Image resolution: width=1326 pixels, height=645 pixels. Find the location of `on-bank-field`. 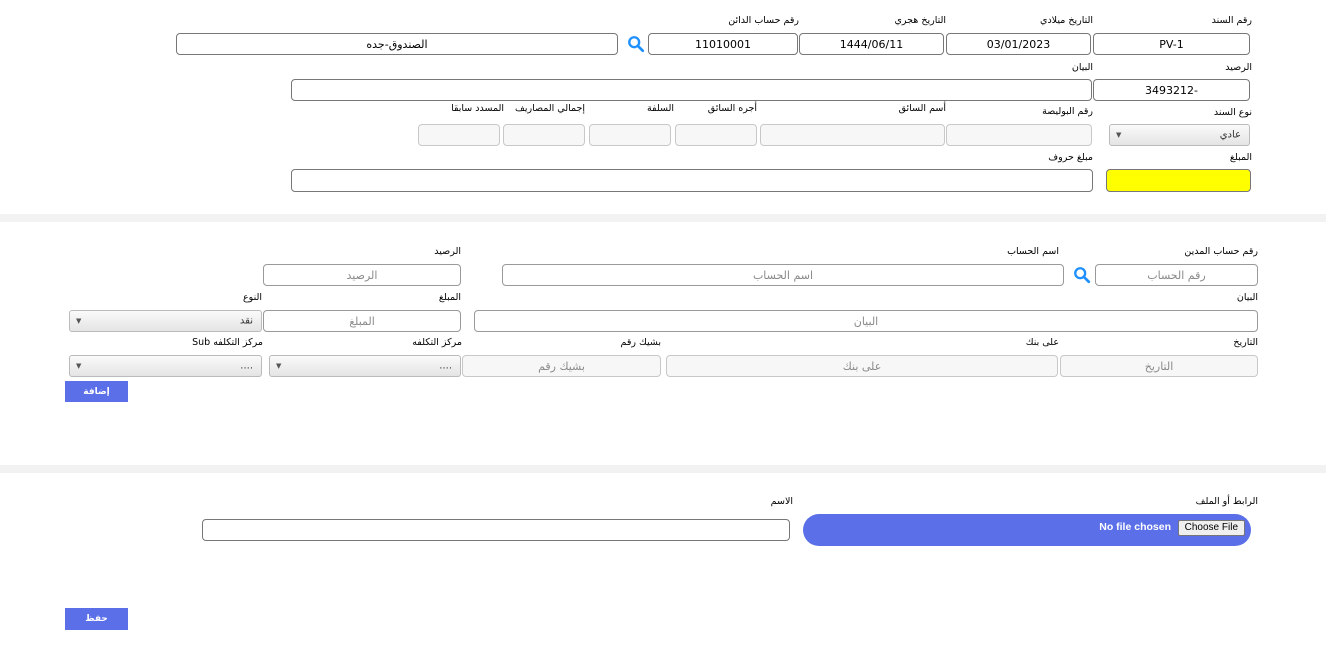

on-bank-field is located at coordinates (862, 366).